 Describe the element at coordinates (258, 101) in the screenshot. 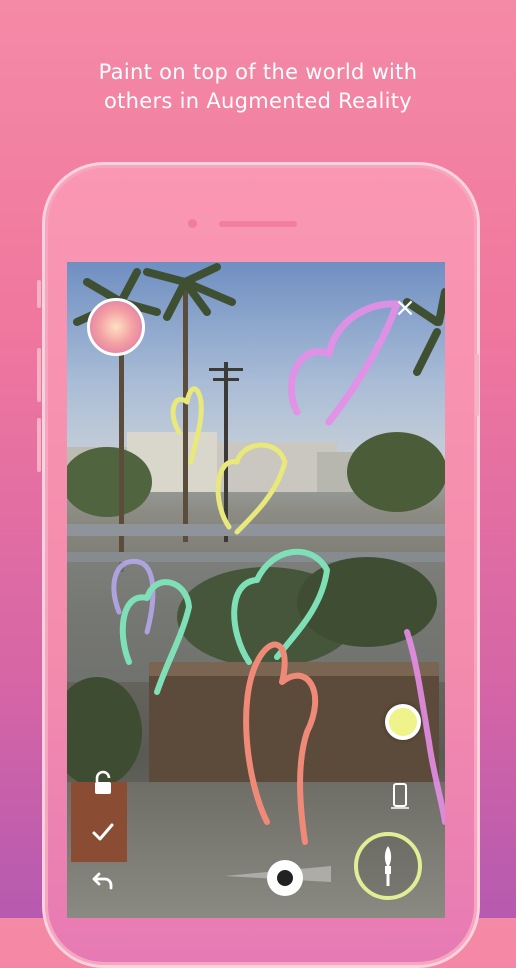

I see `headline-line-2: others in Augmented Reality` at that location.